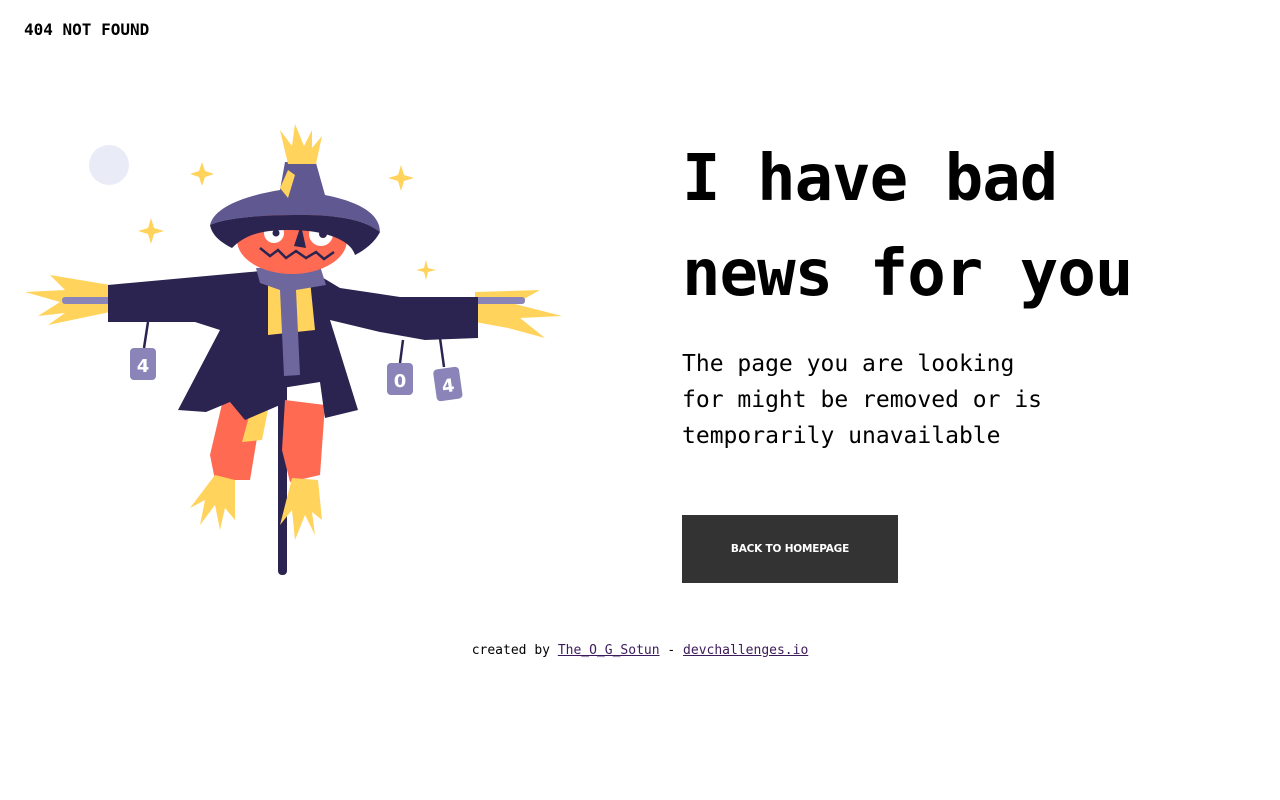  I want to click on page-title: I have bad news for you, so click(907, 226).